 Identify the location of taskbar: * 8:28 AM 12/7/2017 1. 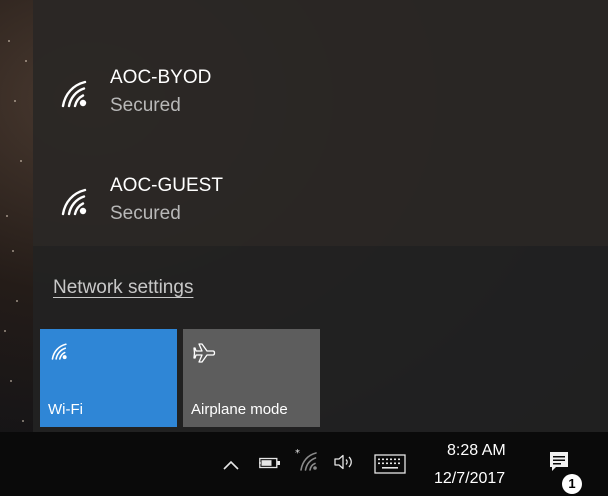
(304, 464).